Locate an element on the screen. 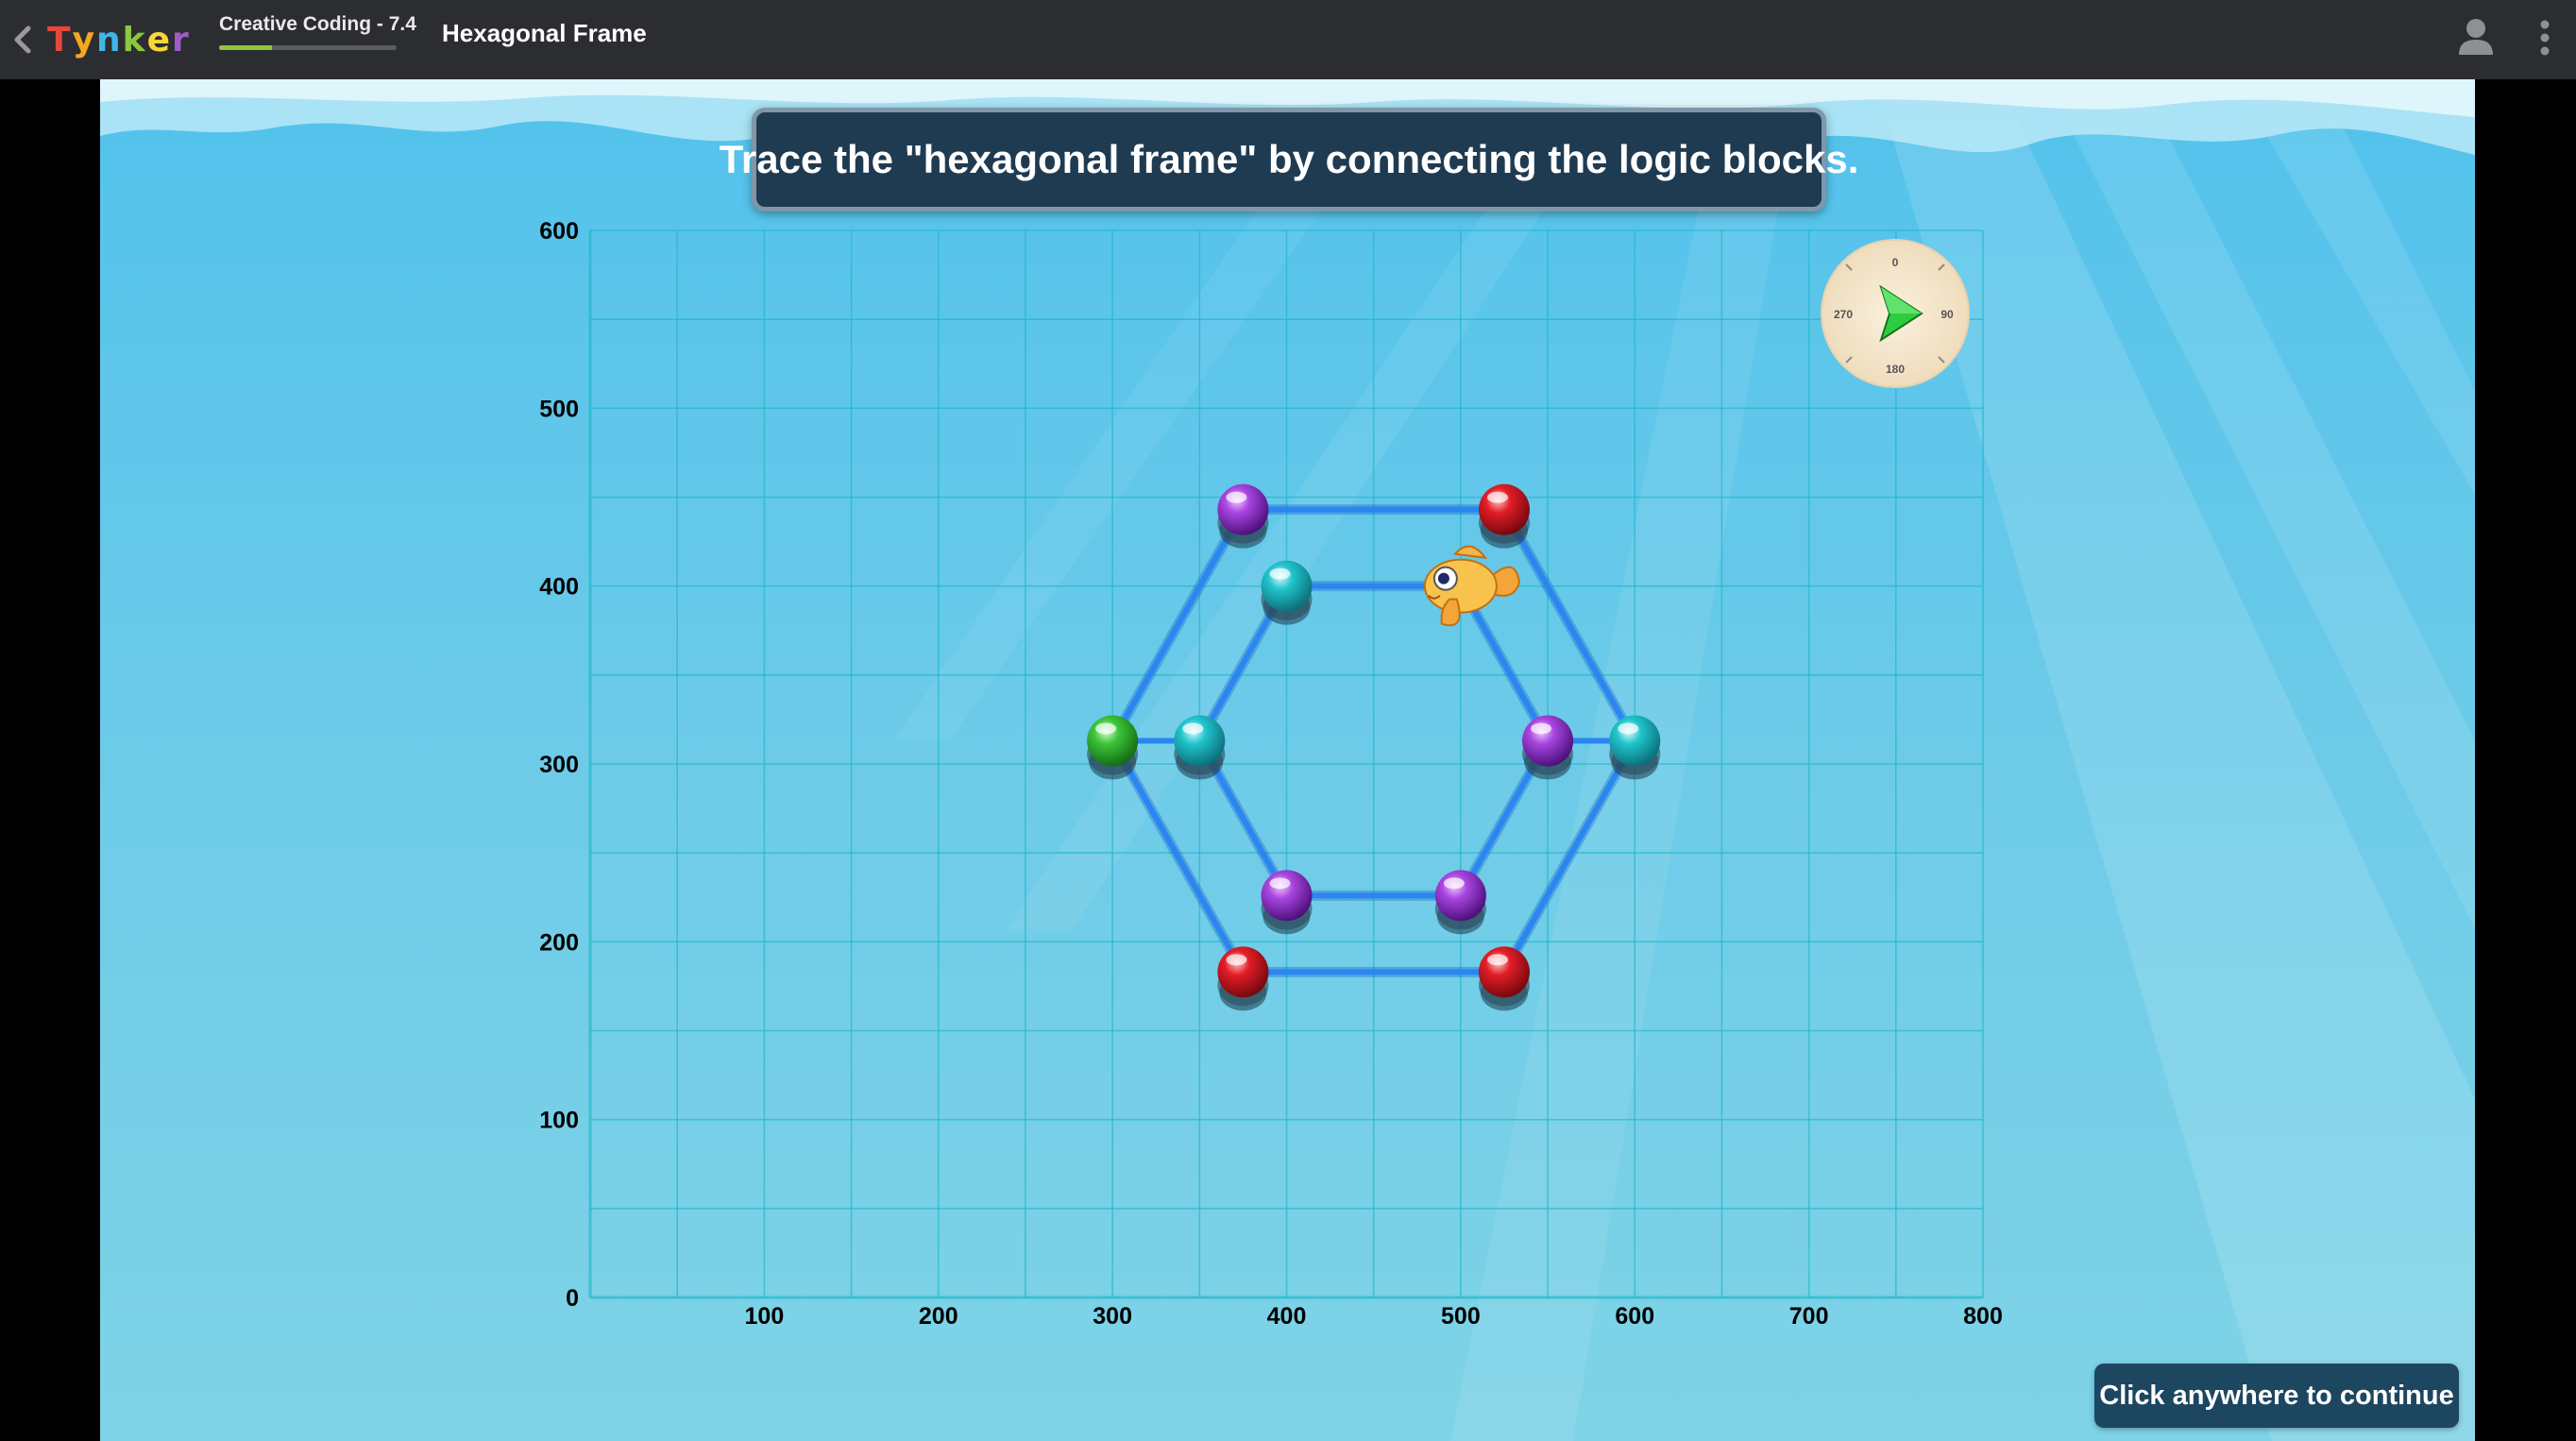 The image size is (2576, 1441). fish-pupil is located at coordinates (1443, 578).